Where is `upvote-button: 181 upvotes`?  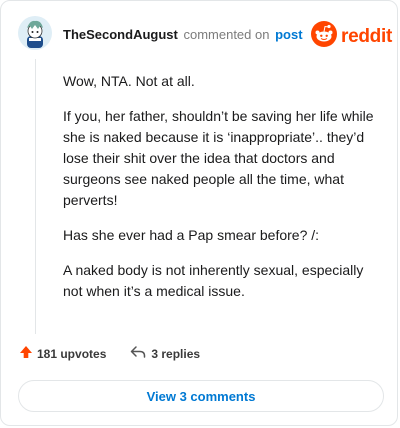 upvote-button: 181 upvotes is located at coordinates (62, 353).